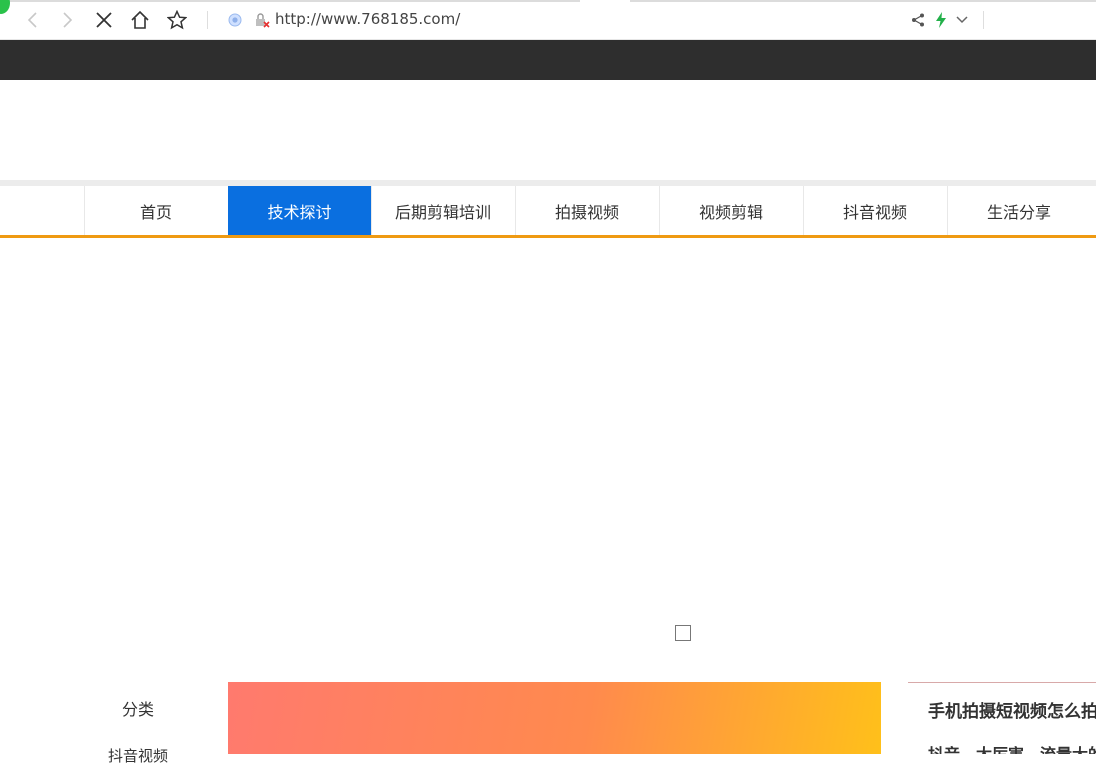  I want to click on article-card: 手机拍摄短视频怎么拍 抖音、太厉害，流量大的, so click(1002, 718).